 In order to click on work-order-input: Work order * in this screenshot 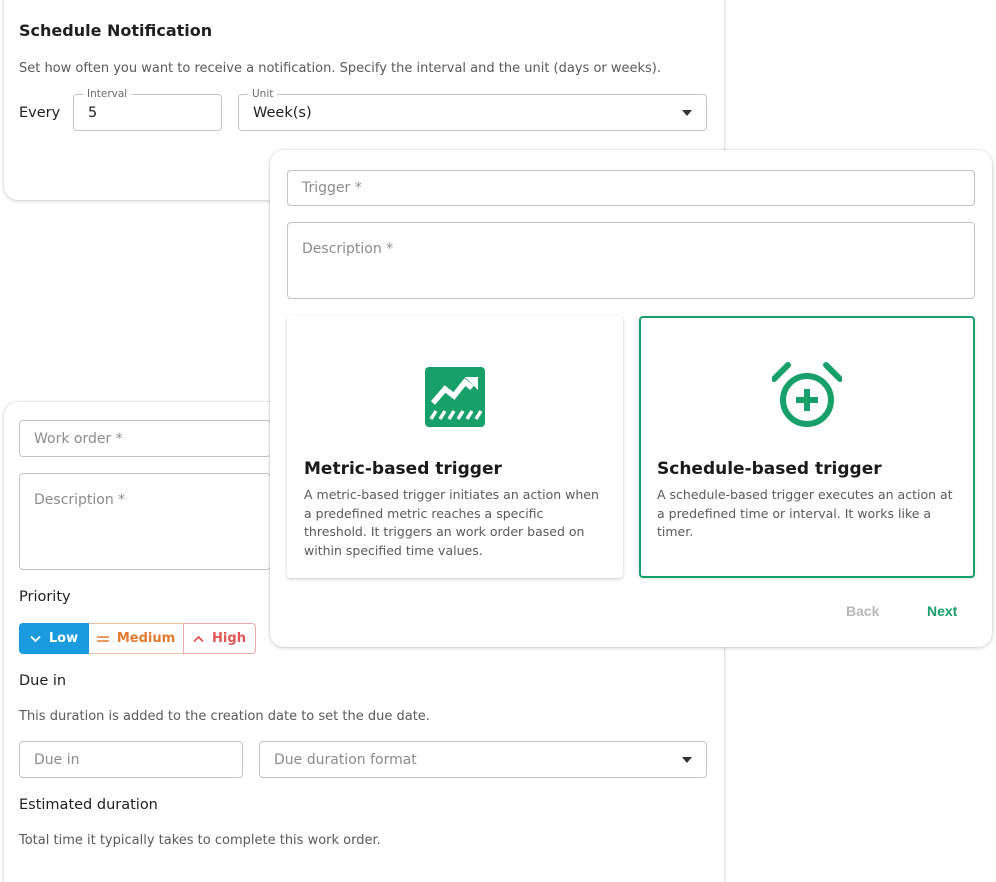, I will do `click(145, 438)`.